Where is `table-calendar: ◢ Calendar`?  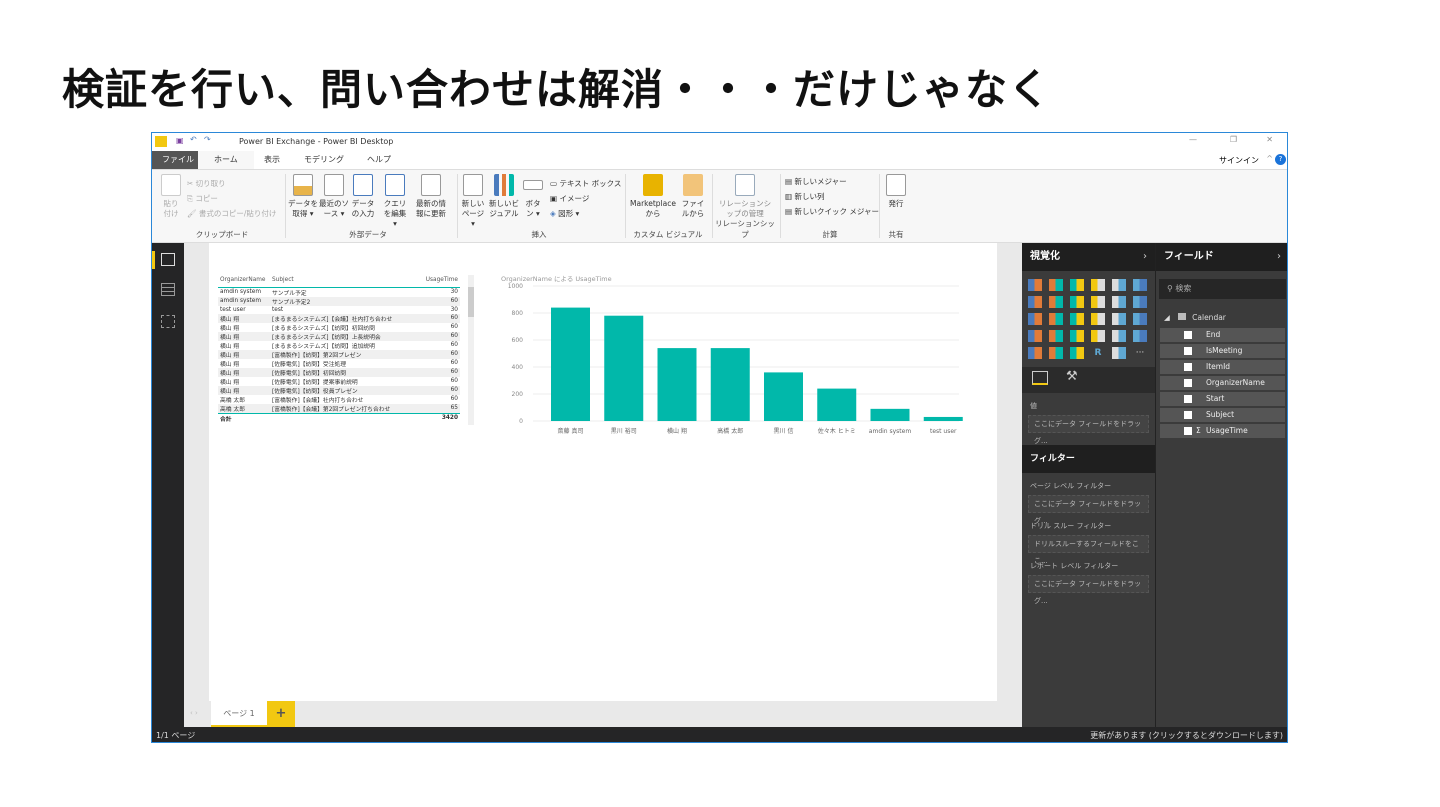 table-calendar: ◢ Calendar is located at coordinates (1221, 316).